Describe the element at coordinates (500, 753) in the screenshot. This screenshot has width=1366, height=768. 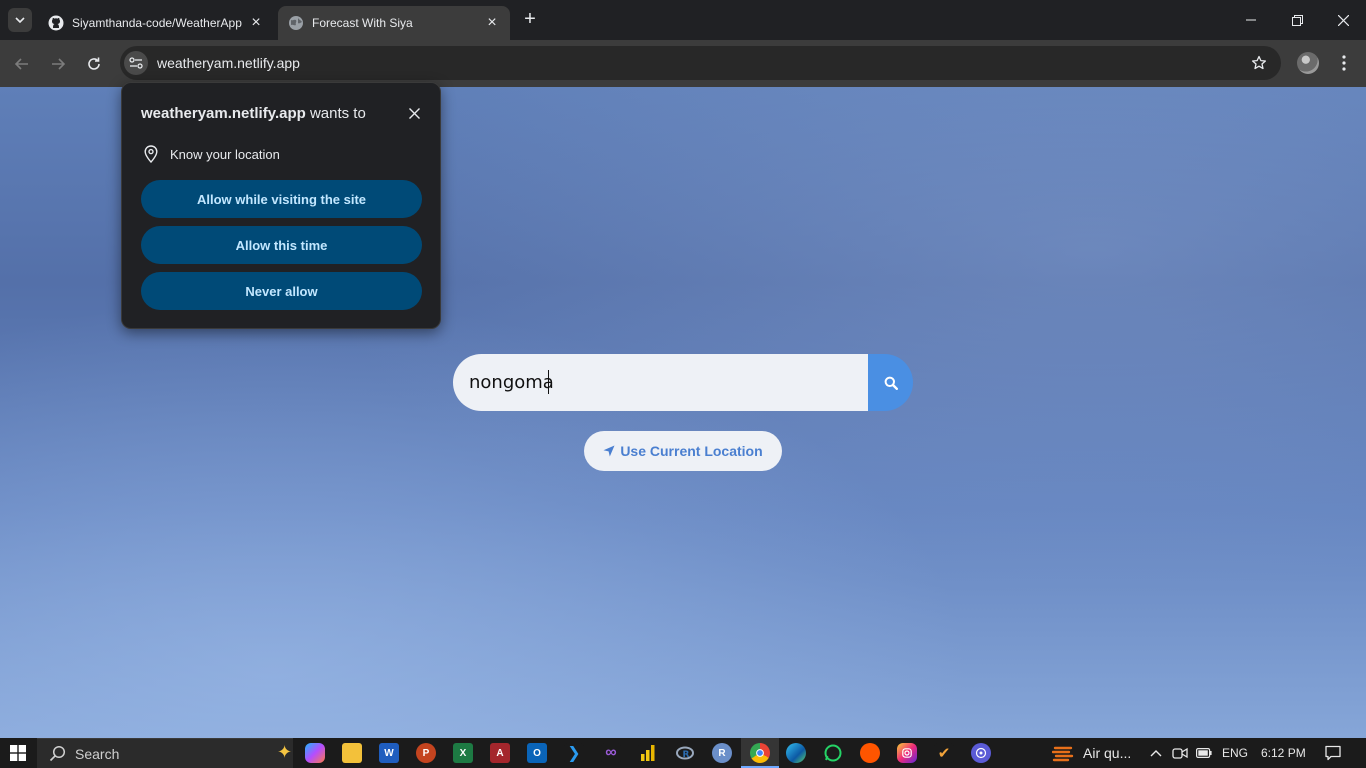
I see `access-icon: A` at that location.